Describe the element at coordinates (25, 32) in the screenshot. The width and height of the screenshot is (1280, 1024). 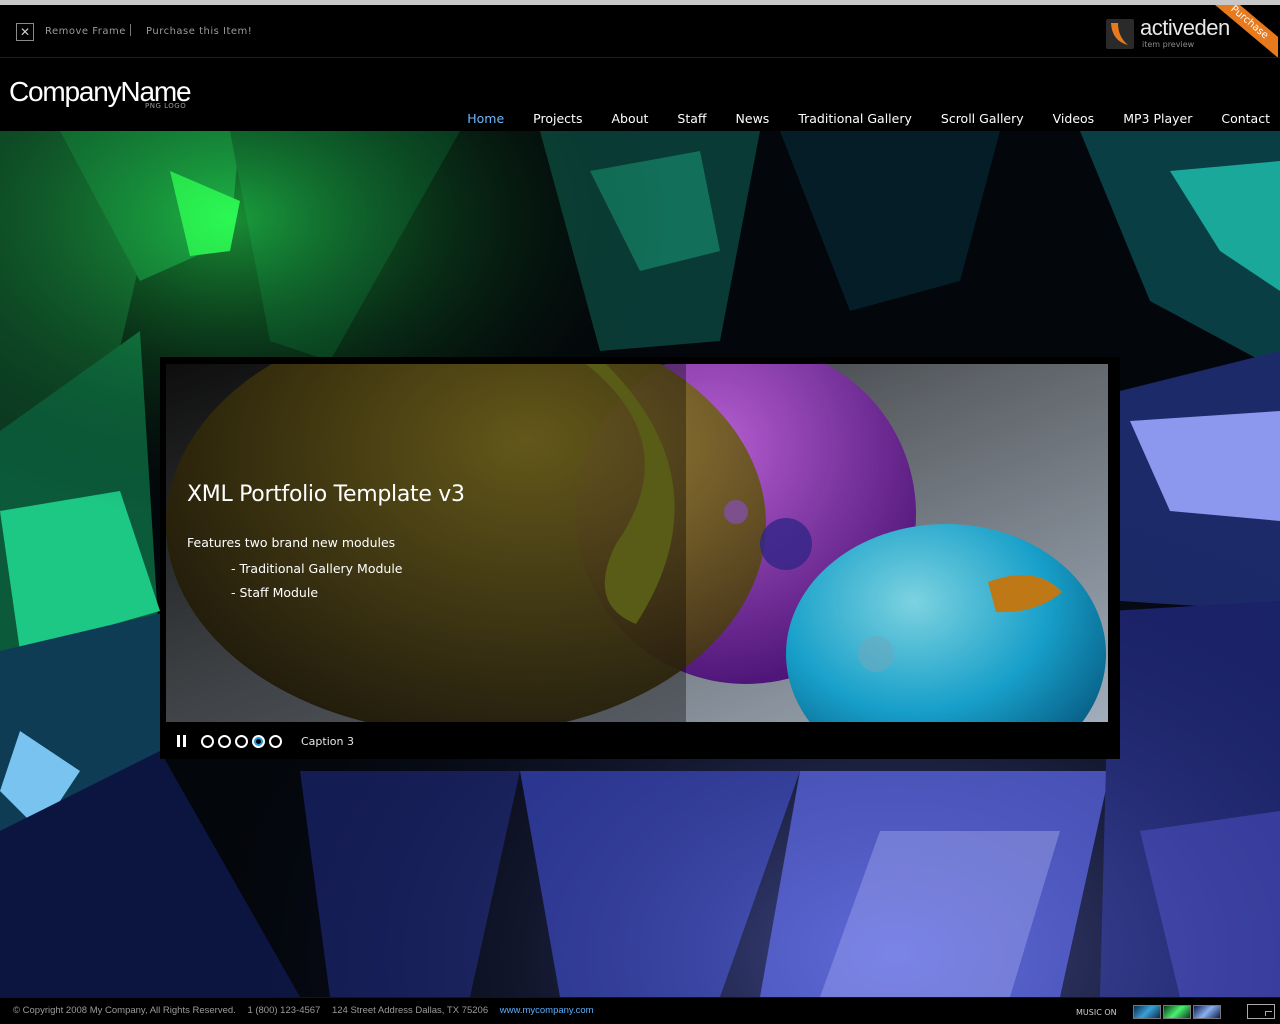
I see `close-icon: ✕` at that location.